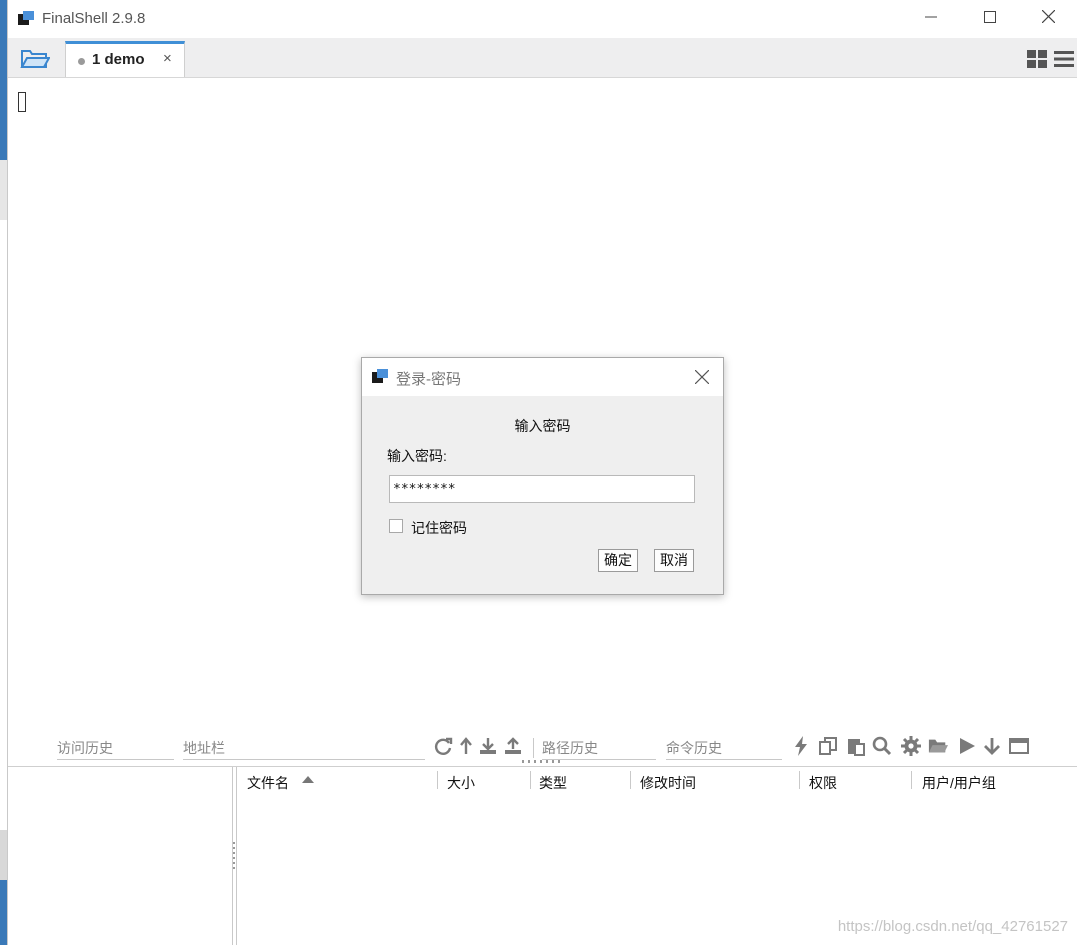 This screenshot has width=1077, height=945. Describe the element at coordinates (308, 779) in the screenshot. I see `sort-ascending-icon` at that location.